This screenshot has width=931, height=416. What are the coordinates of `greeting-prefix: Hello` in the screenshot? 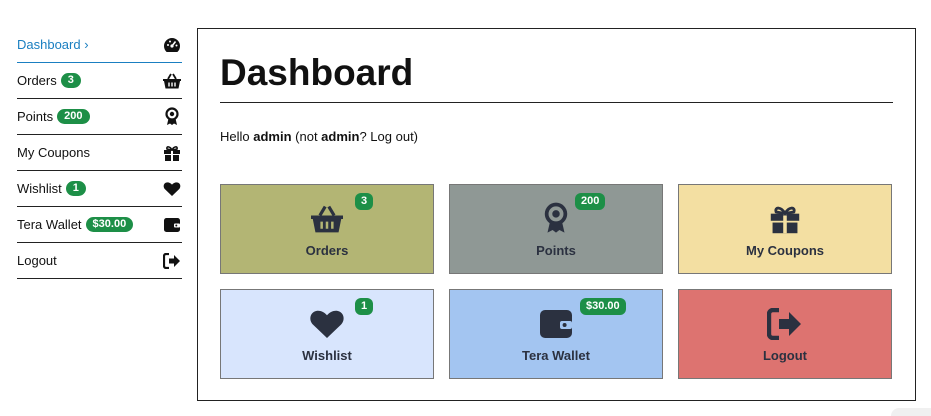 It's located at (237, 136).